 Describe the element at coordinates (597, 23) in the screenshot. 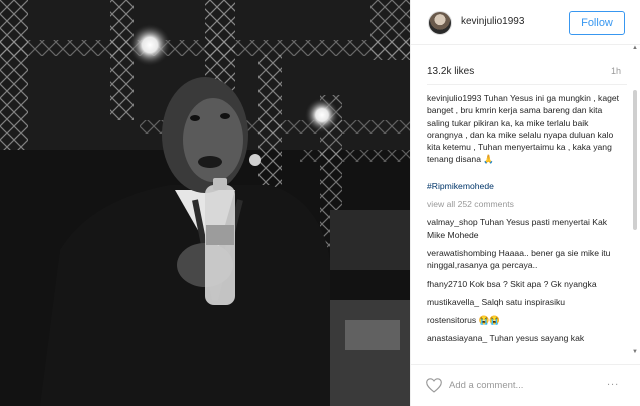

I see `follow-button: Follow` at that location.